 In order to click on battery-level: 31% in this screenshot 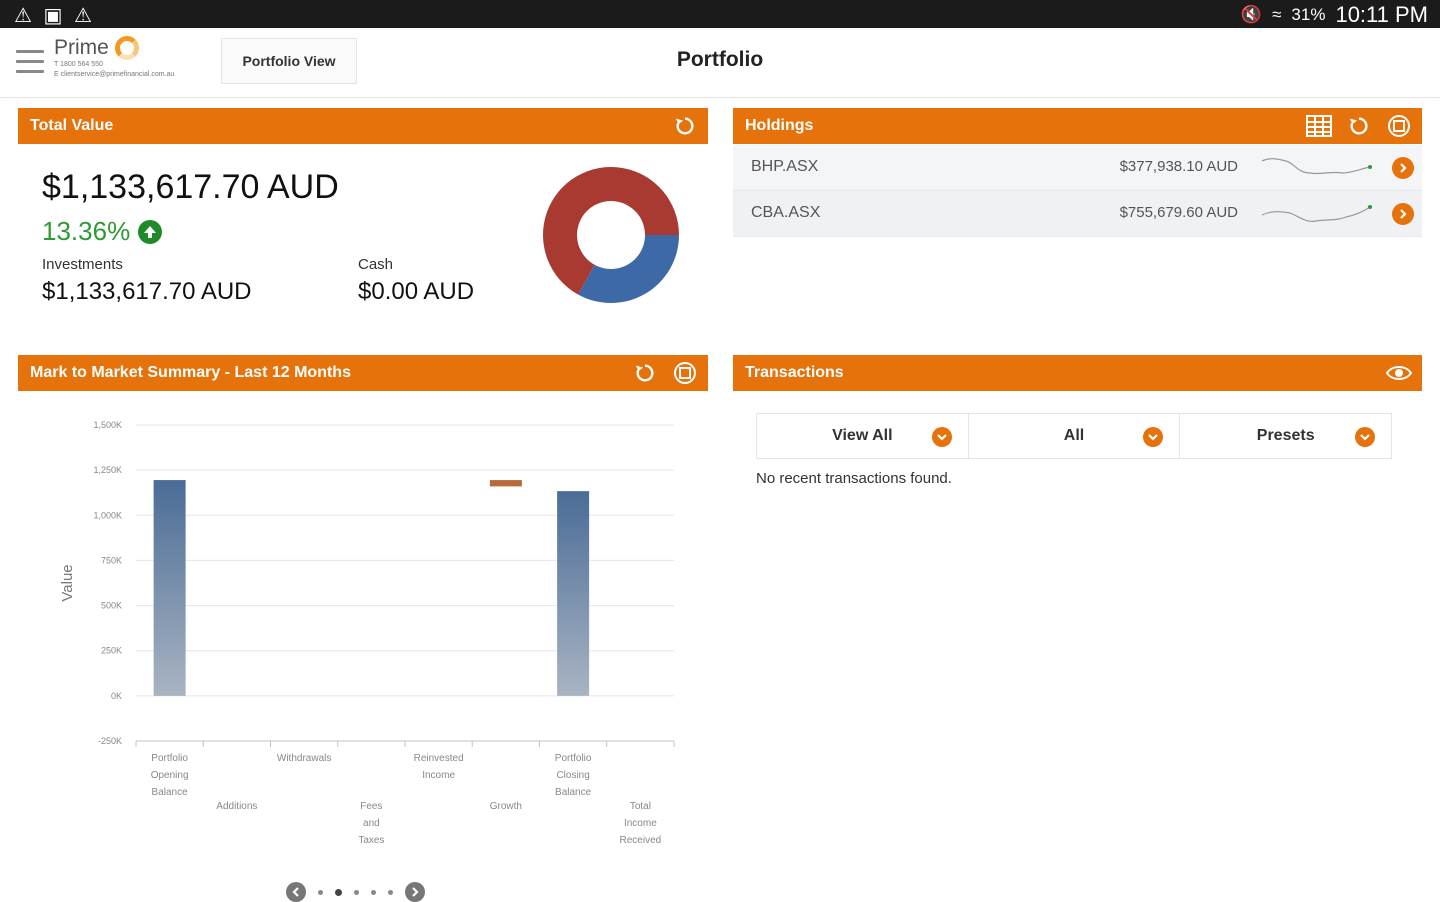, I will do `click(1308, 14)`.